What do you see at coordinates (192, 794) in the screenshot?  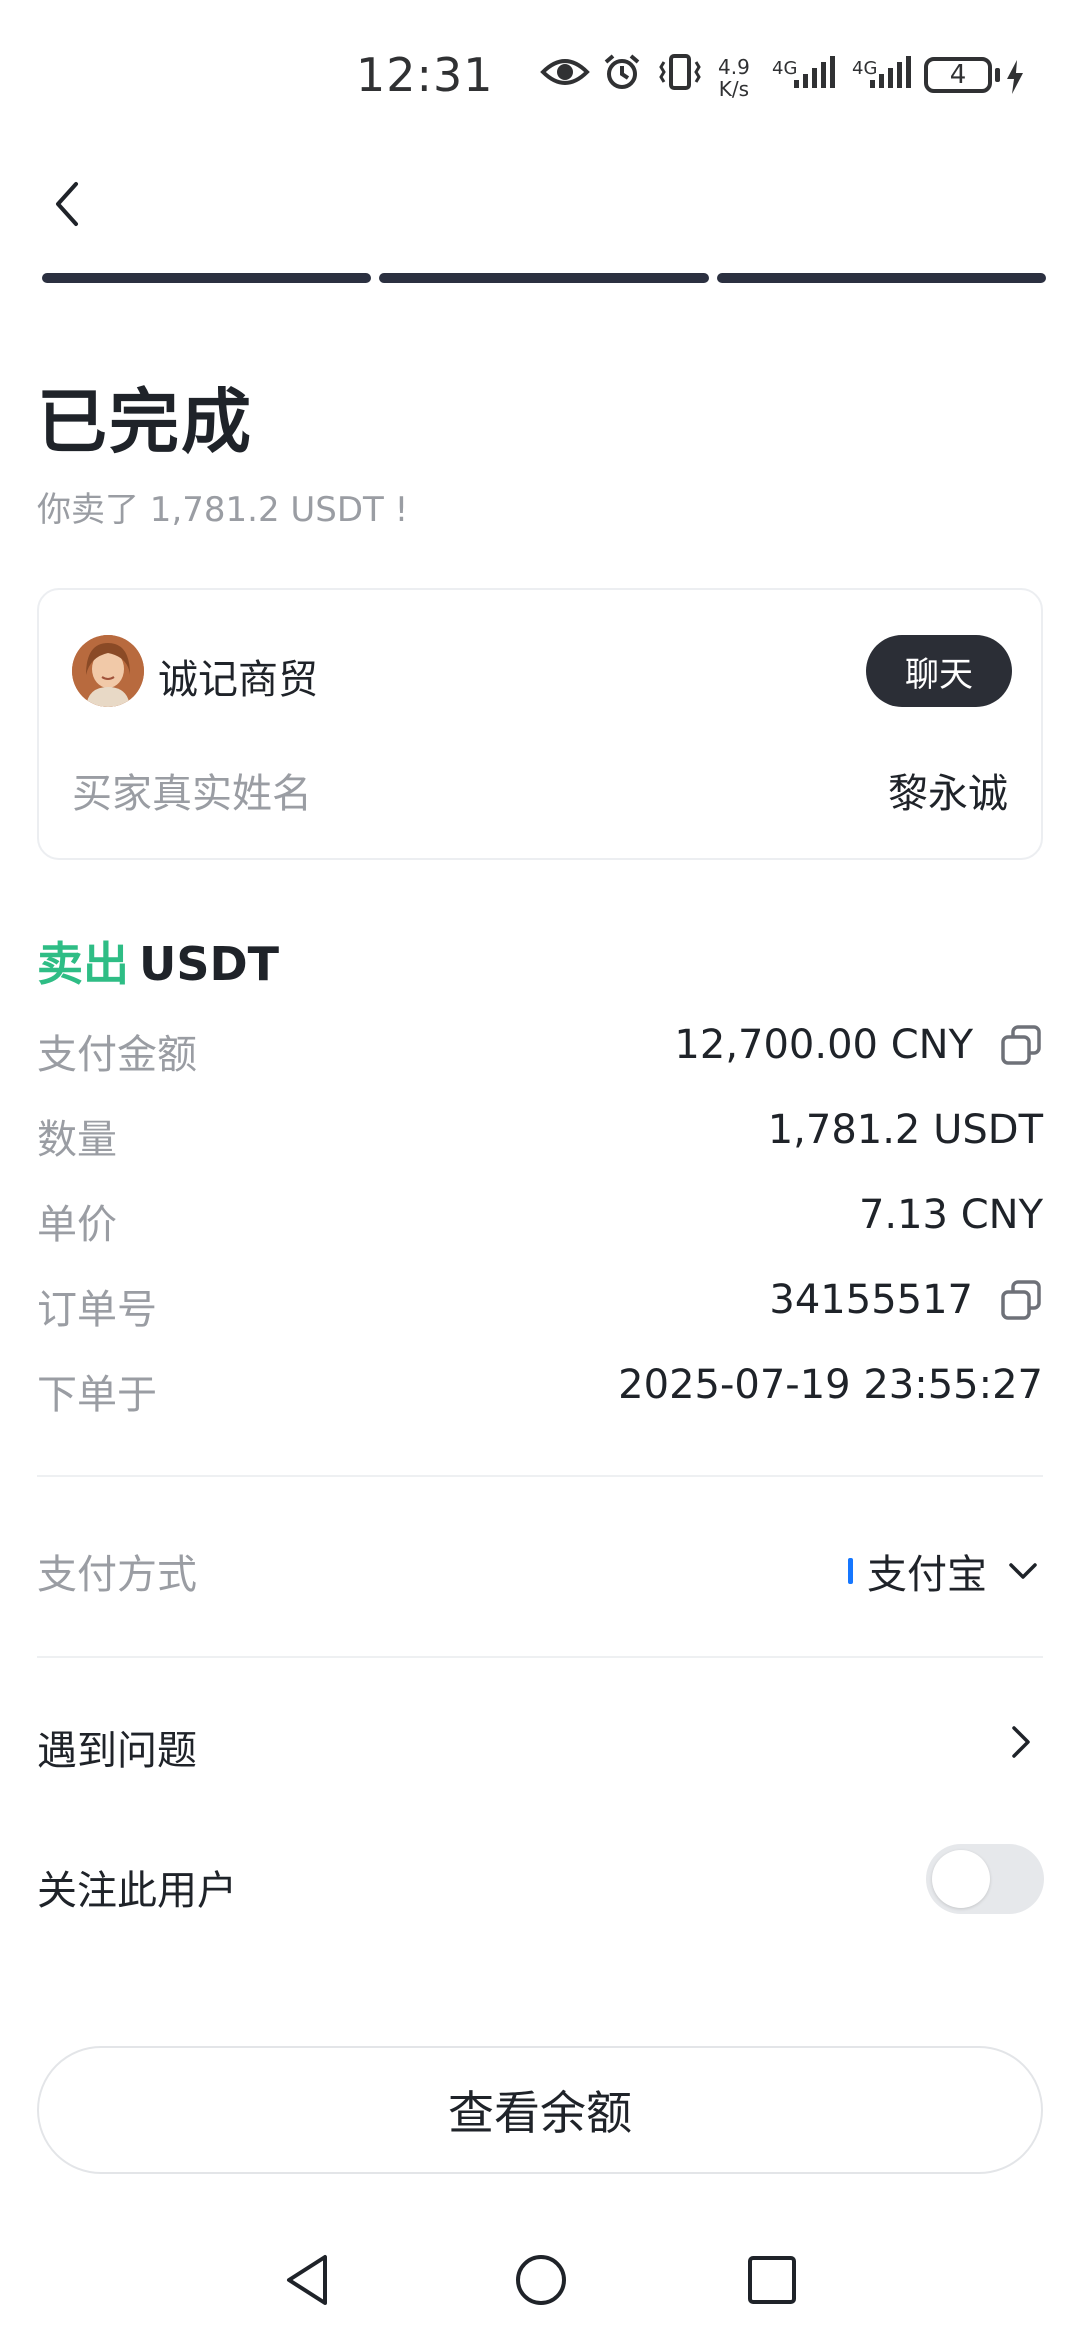 I see `buyer-real-name-label: 买家真实姓名` at bounding box center [192, 794].